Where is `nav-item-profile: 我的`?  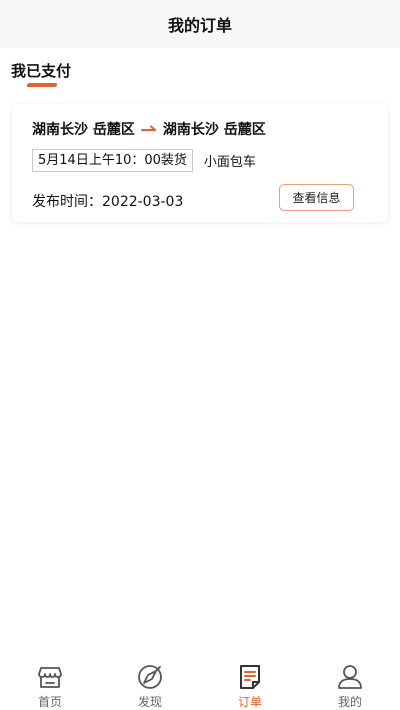 nav-item-profile: 我的 is located at coordinates (350, 682).